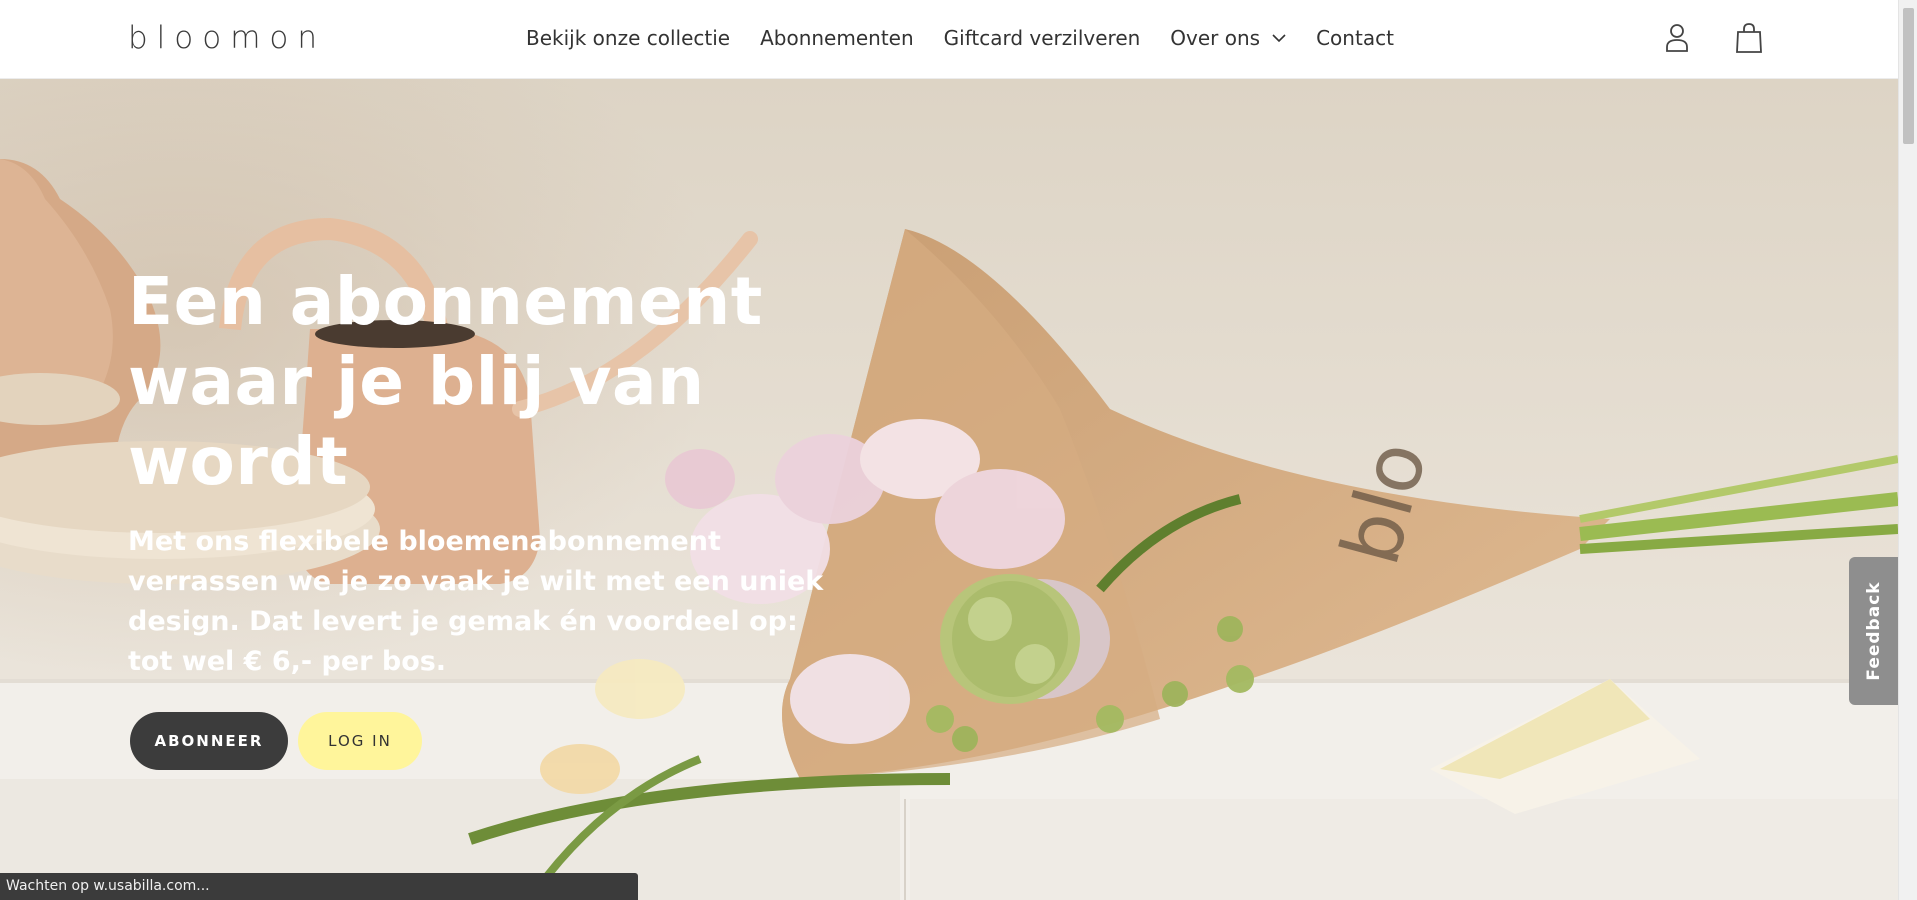 This screenshot has width=1917, height=900. I want to click on feedback-label: Feedback, so click(1873, 631).